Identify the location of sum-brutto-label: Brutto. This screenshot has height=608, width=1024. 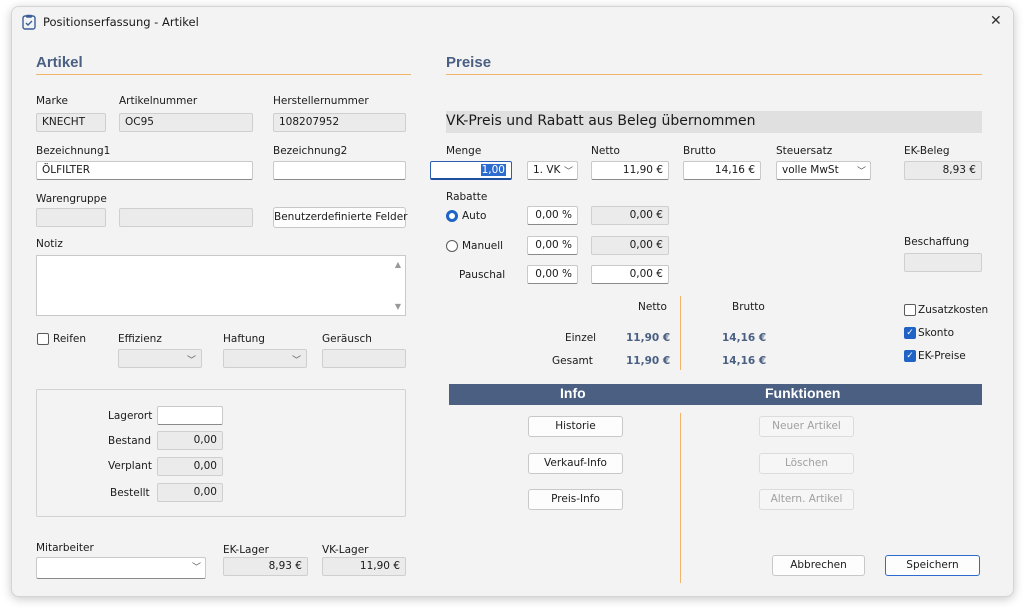
(748, 307).